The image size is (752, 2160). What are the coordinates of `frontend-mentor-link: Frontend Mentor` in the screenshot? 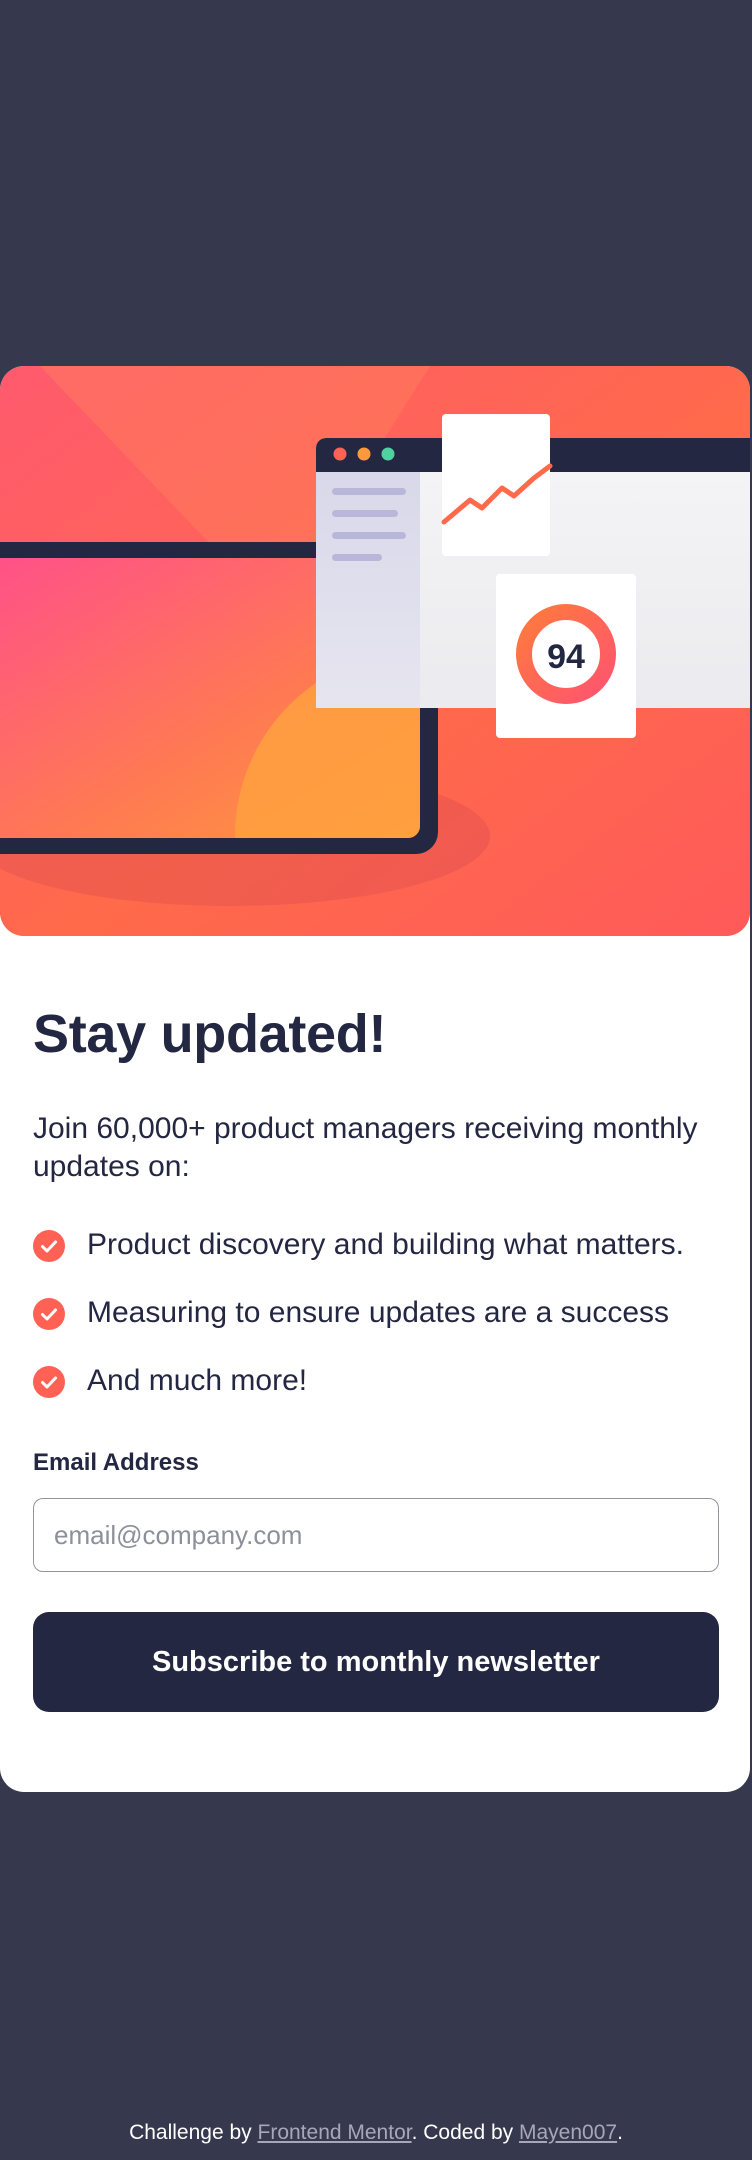 It's located at (335, 2132).